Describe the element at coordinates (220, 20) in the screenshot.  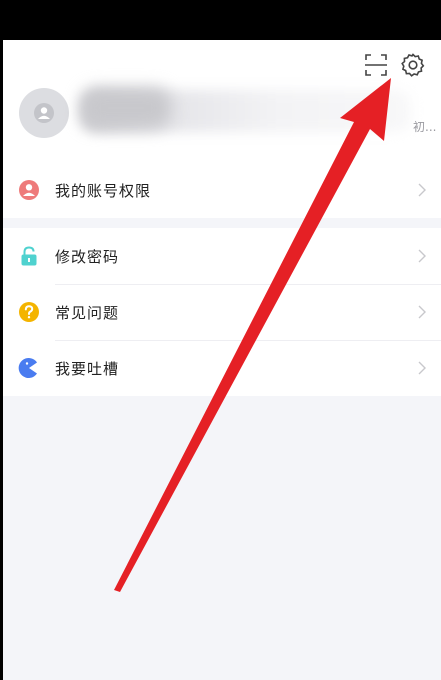
I see `status-bar` at that location.